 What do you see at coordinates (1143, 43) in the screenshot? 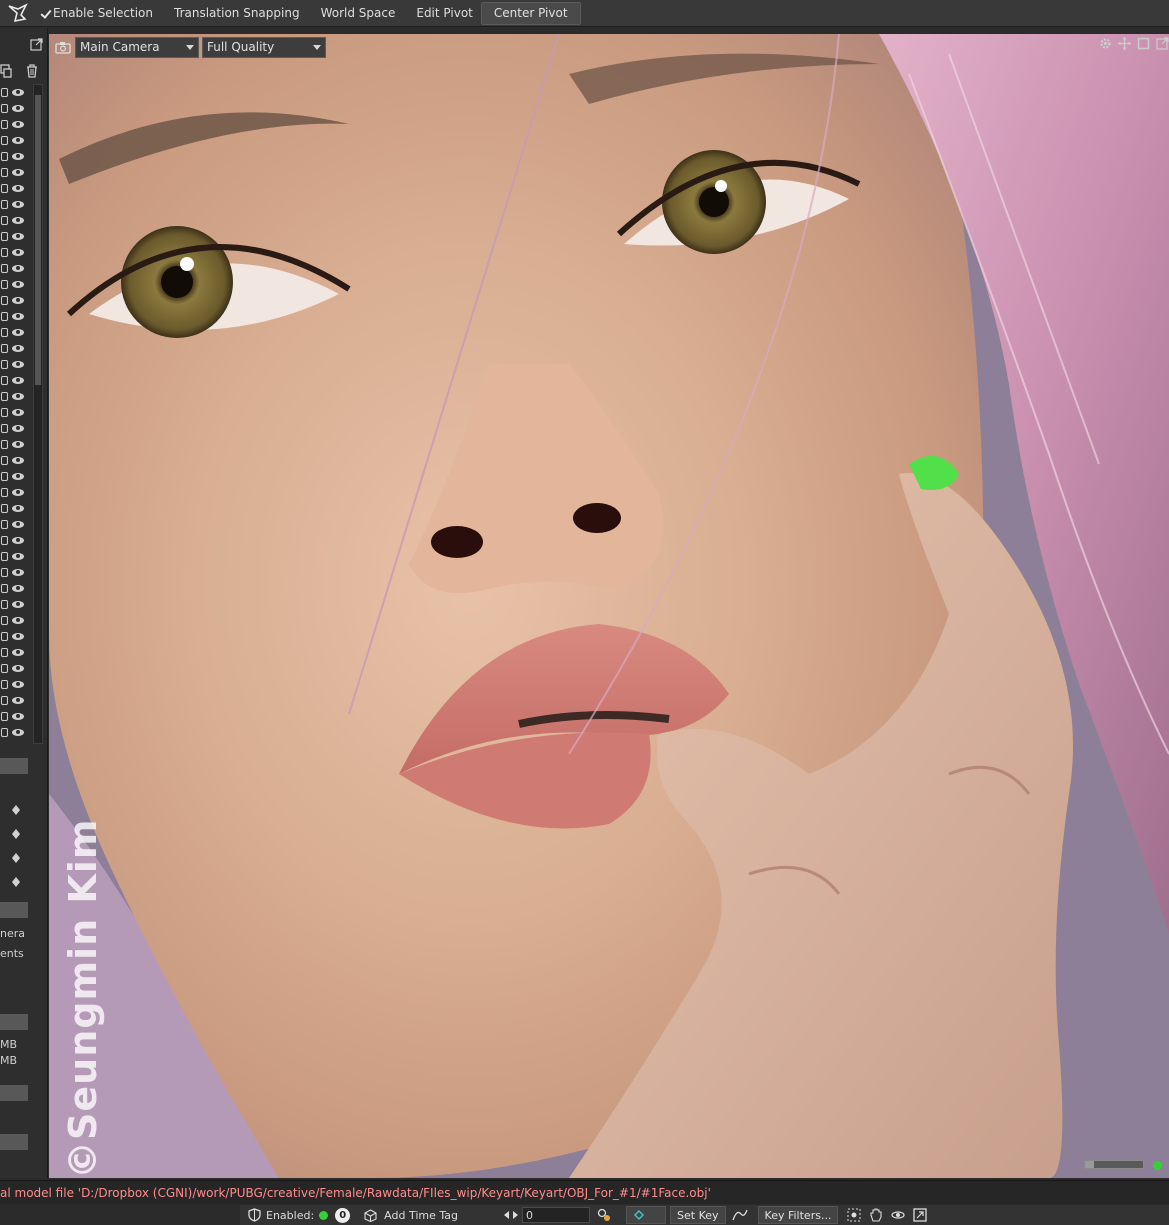
I see `maximize-icon` at bounding box center [1143, 43].